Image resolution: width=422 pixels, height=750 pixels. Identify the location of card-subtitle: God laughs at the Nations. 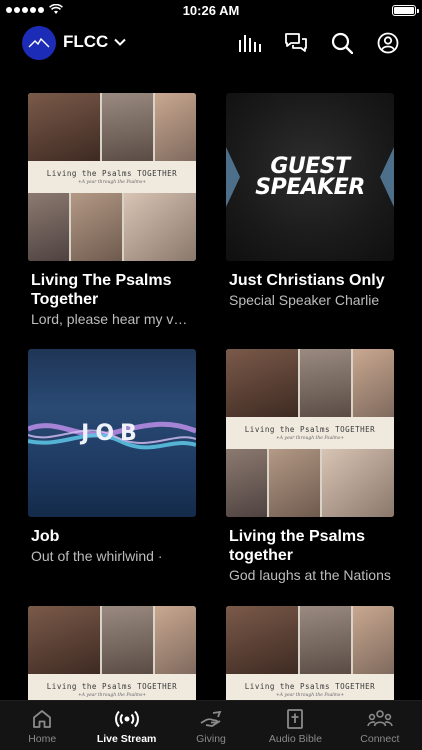
(310, 575).